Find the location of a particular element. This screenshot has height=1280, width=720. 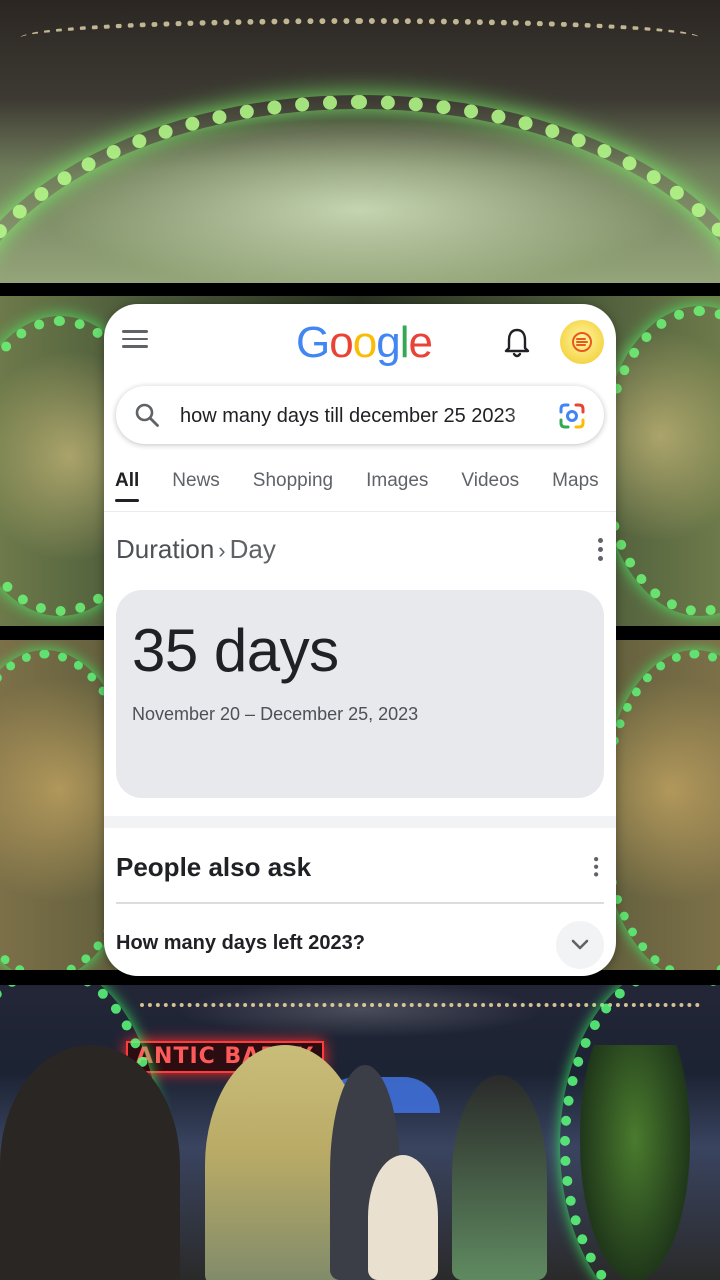

child-silhouette is located at coordinates (403, 1217).